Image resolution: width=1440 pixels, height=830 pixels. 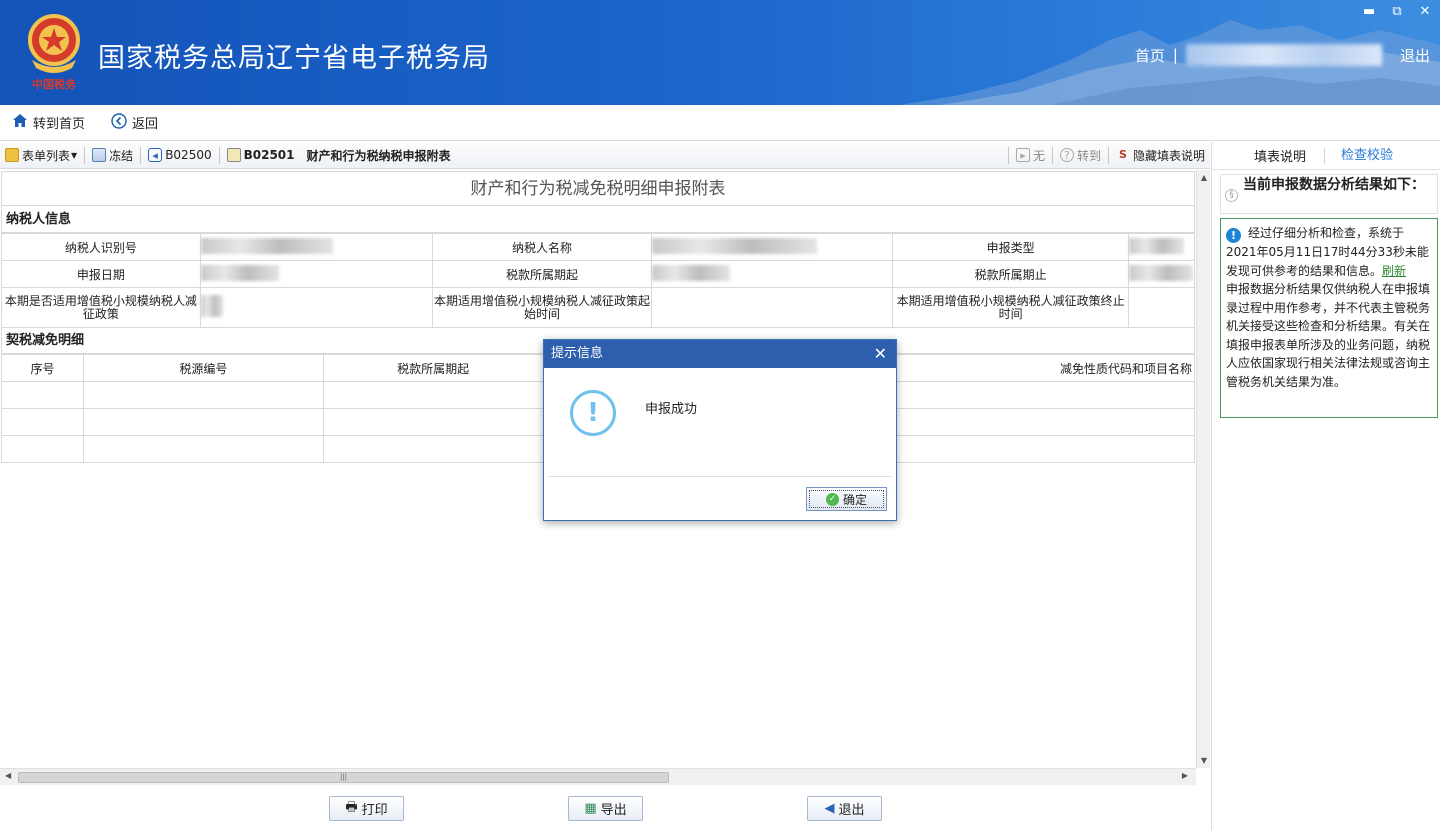 What do you see at coordinates (1010, 247) in the screenshot?
I see `declare-type-label: 申报类型` at bounding box center [1010, 247].